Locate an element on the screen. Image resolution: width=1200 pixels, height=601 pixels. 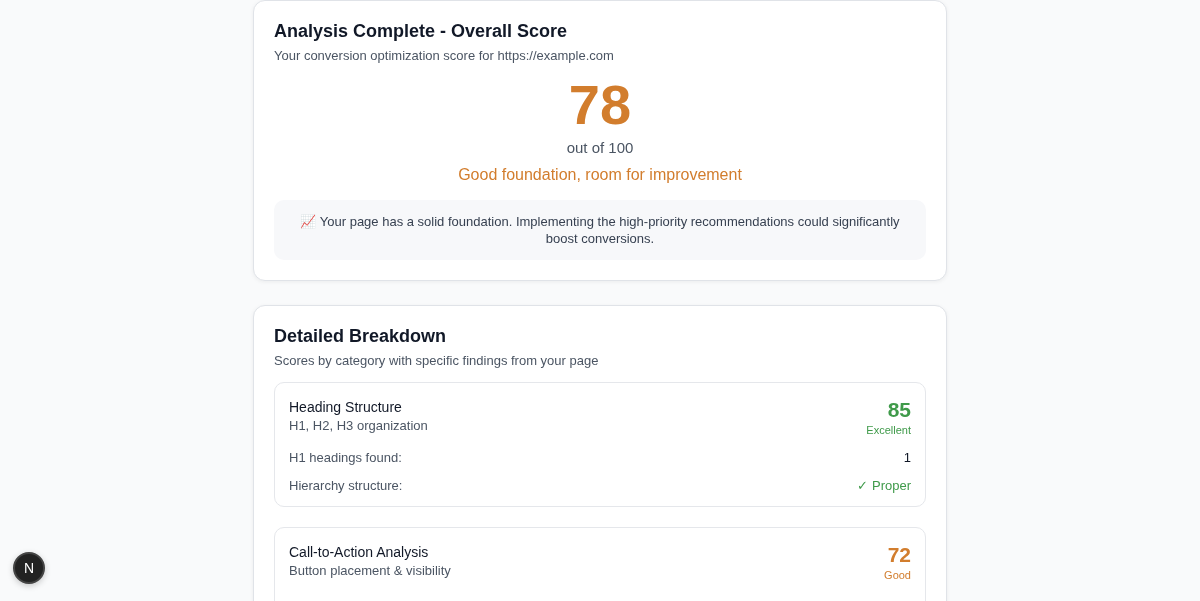
category-score: 85 is located at coordinates (898, 410).